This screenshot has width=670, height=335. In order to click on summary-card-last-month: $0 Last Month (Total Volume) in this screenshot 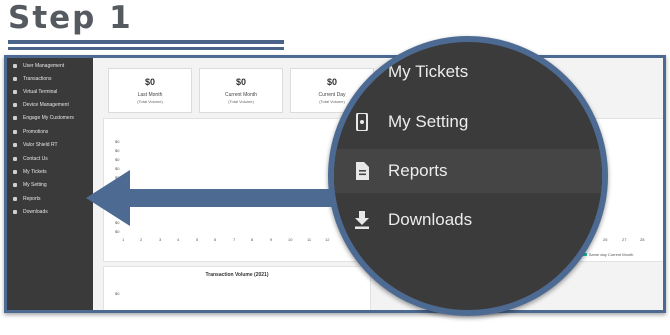, I will do `click(150, 90)`.